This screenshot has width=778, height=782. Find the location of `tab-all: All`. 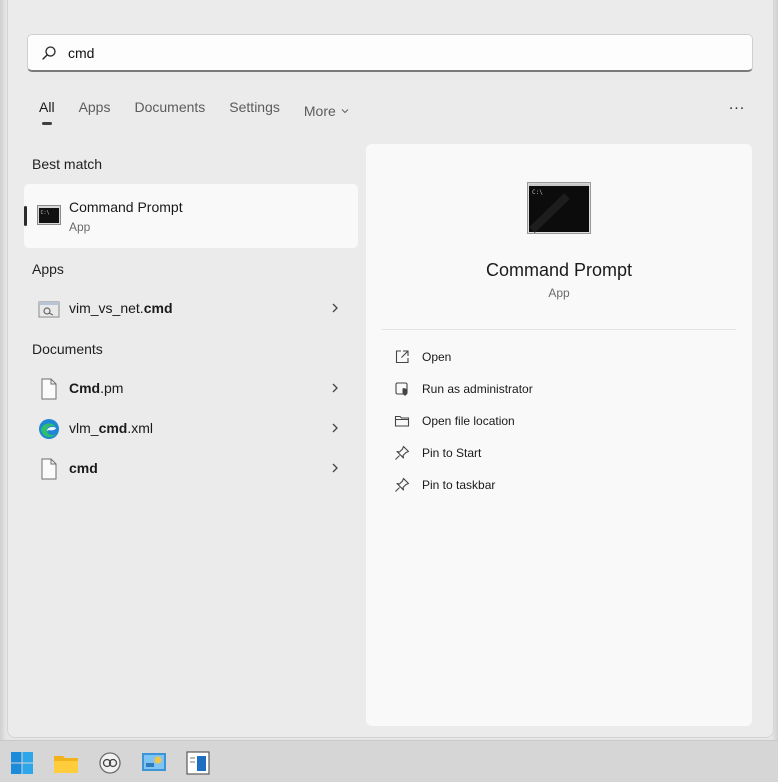

tab-all: All is located at coordinates (47, 112).